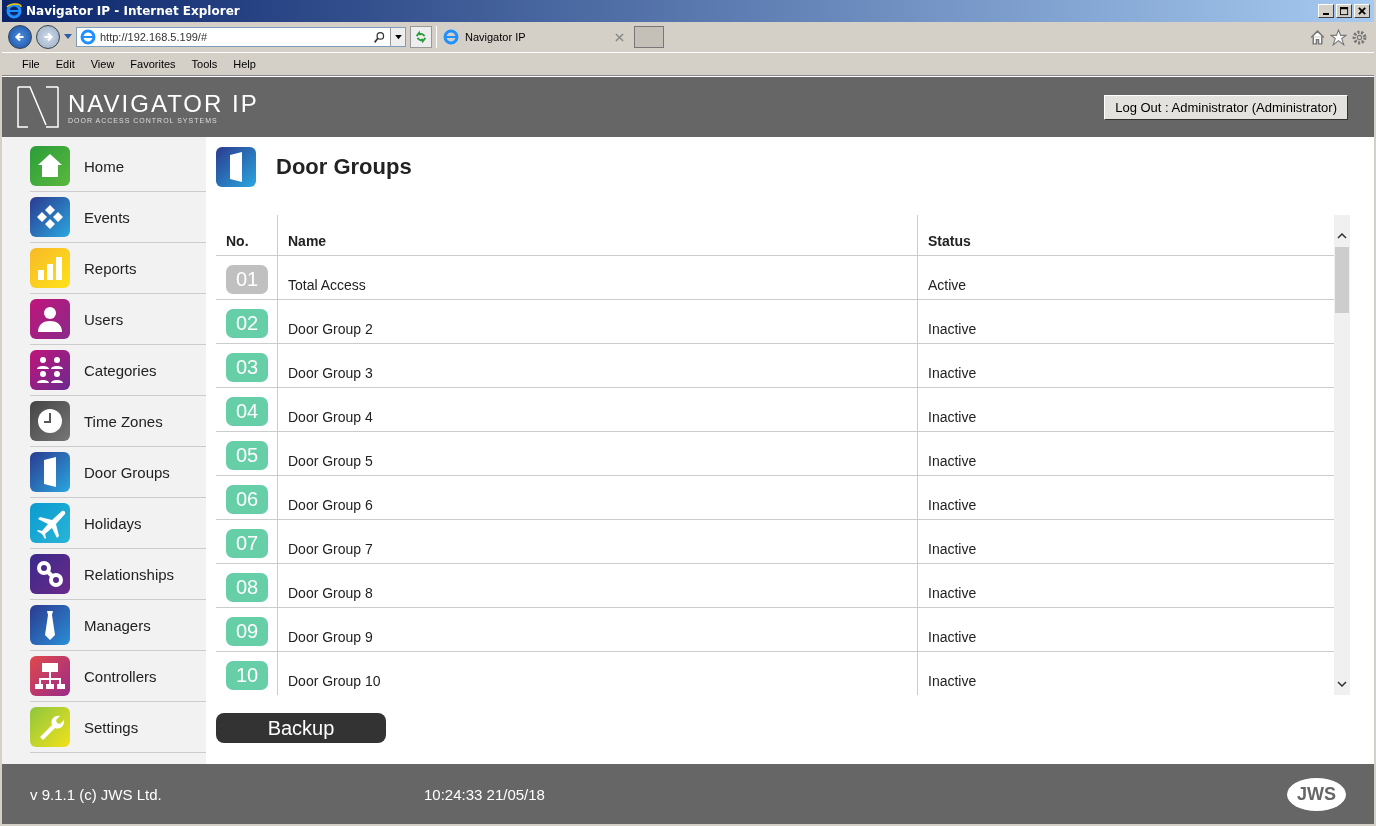  I want to click on network-icon, so click(50, 676).